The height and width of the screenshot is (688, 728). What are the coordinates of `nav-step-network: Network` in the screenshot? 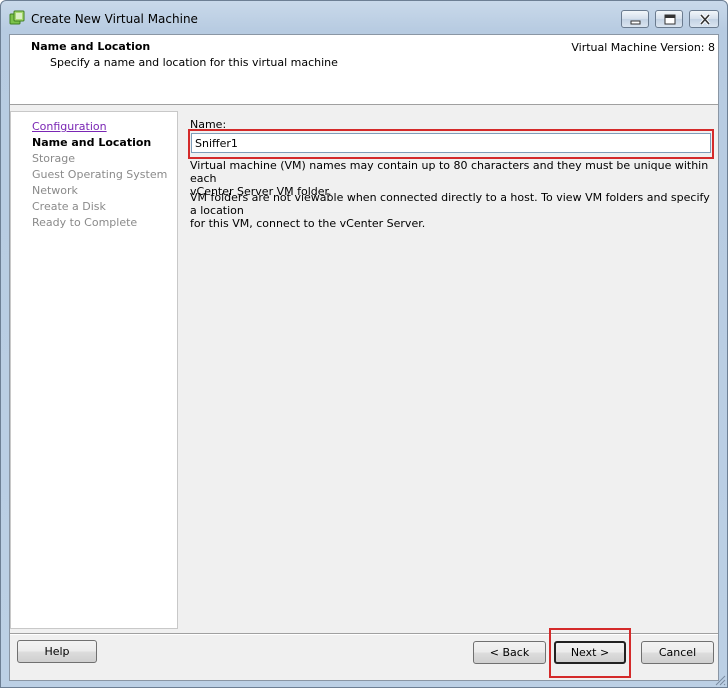 It's located at (55, 190).